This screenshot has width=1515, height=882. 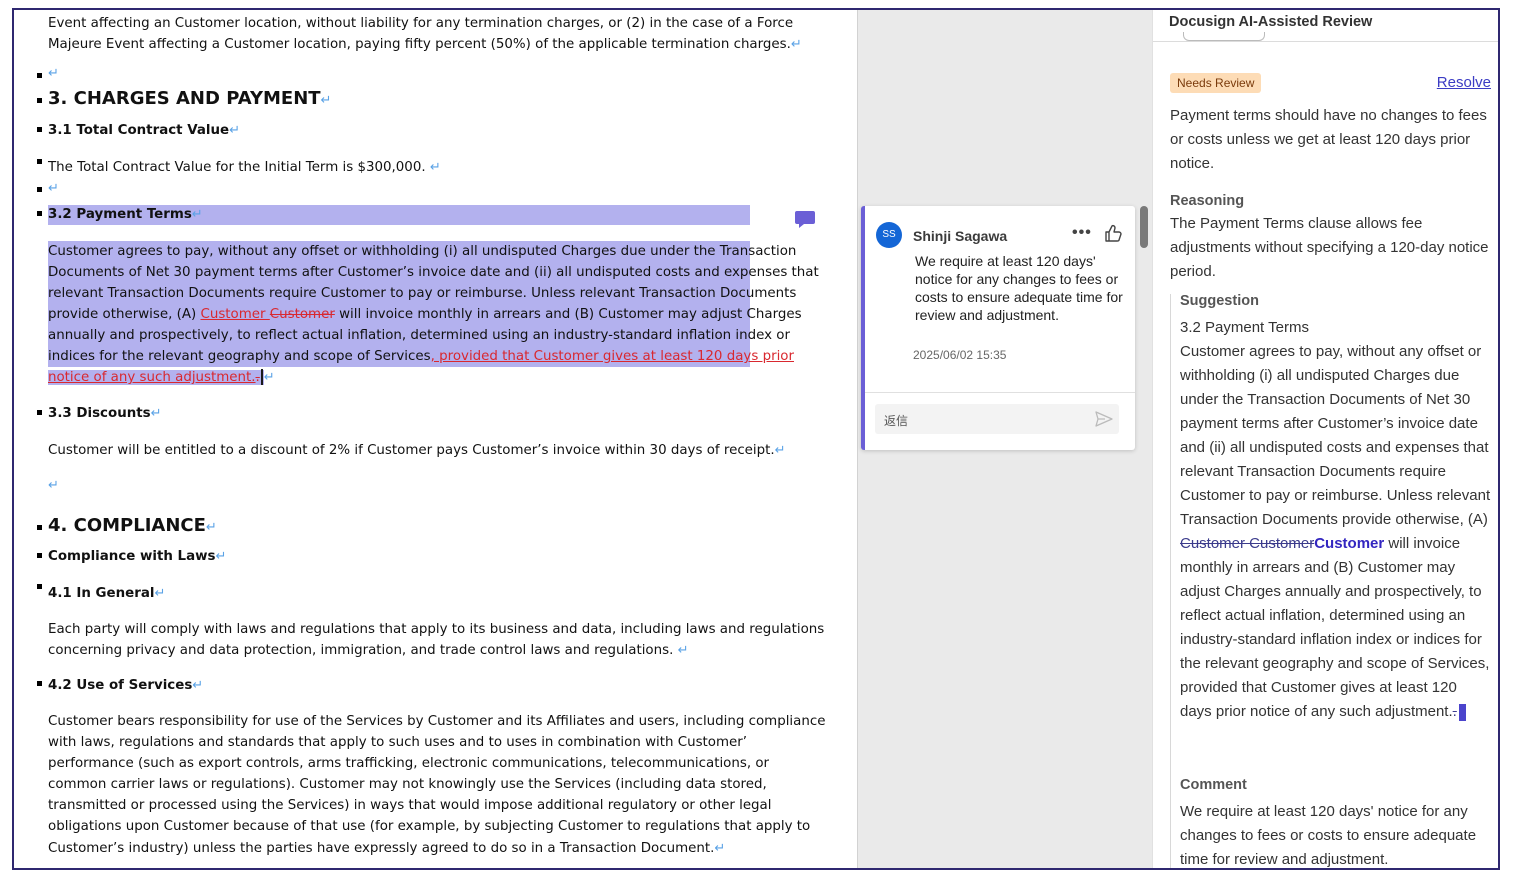 I want to click on comment-label: Comment, so click(x=1213, y=785).